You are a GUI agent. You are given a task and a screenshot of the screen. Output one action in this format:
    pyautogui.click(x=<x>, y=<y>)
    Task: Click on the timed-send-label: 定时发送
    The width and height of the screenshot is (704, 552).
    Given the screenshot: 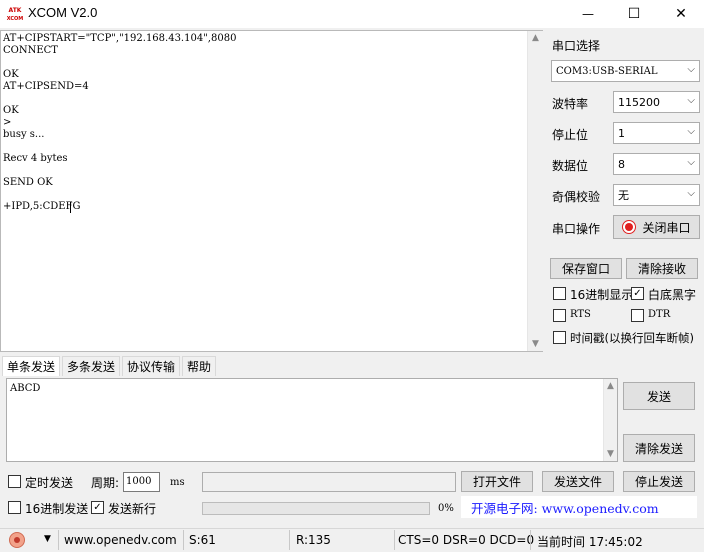 What is the action you would take?
    pyautogui.click(x=49, y=483)
    